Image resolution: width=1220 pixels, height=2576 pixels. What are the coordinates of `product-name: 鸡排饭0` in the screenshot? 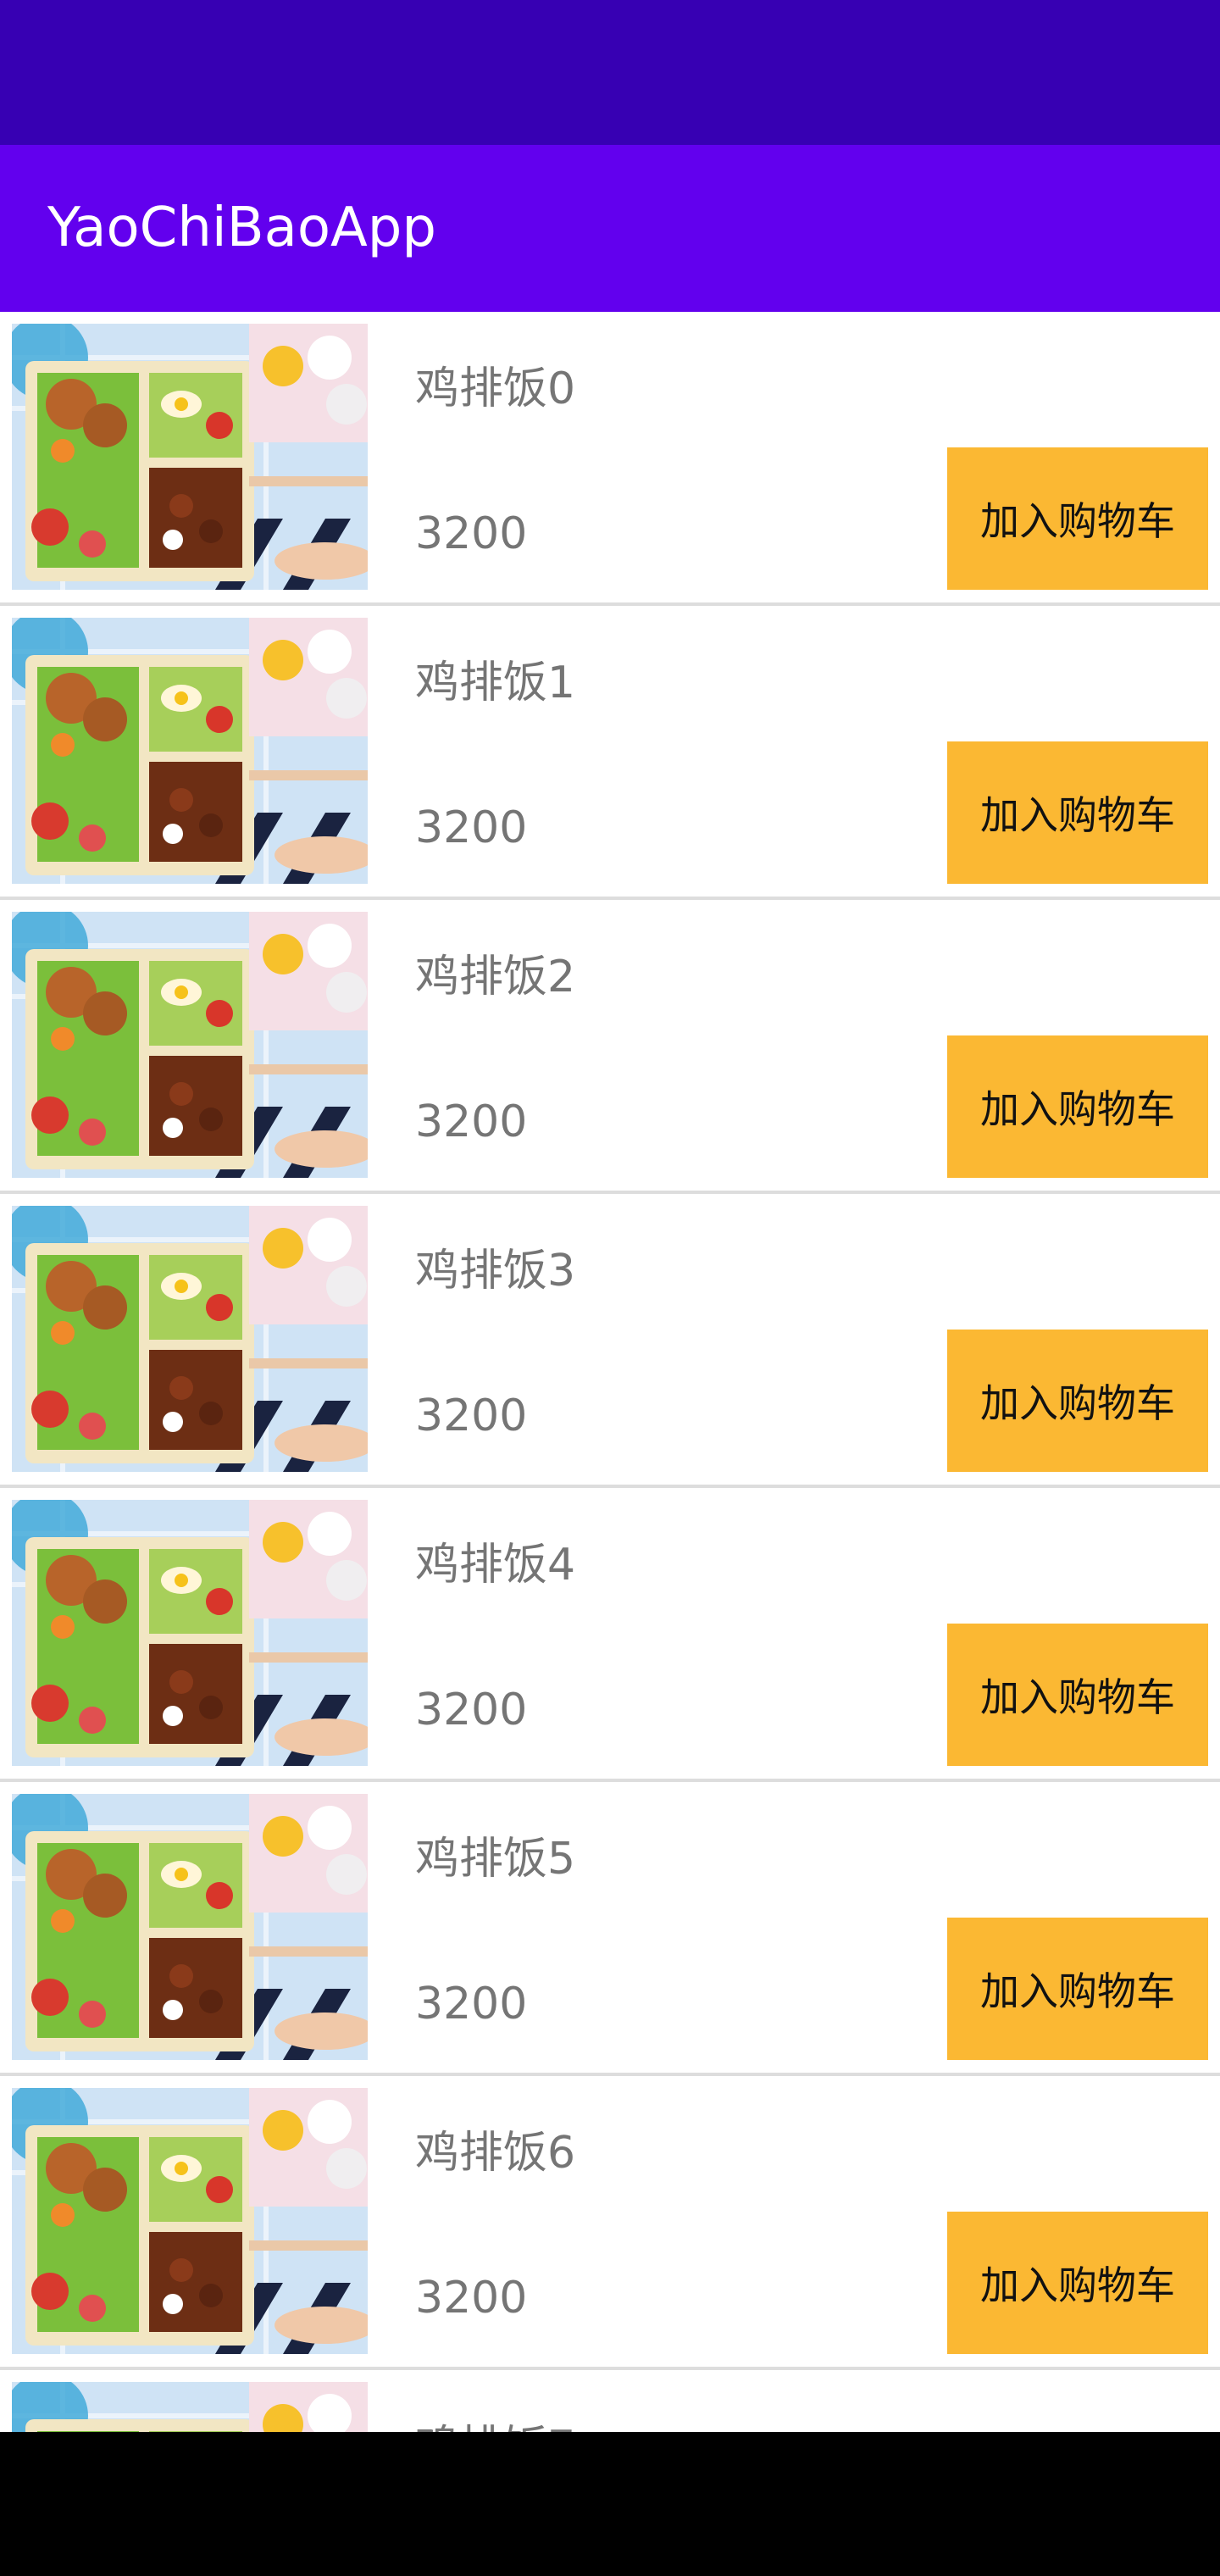 It's located at (495, 389).